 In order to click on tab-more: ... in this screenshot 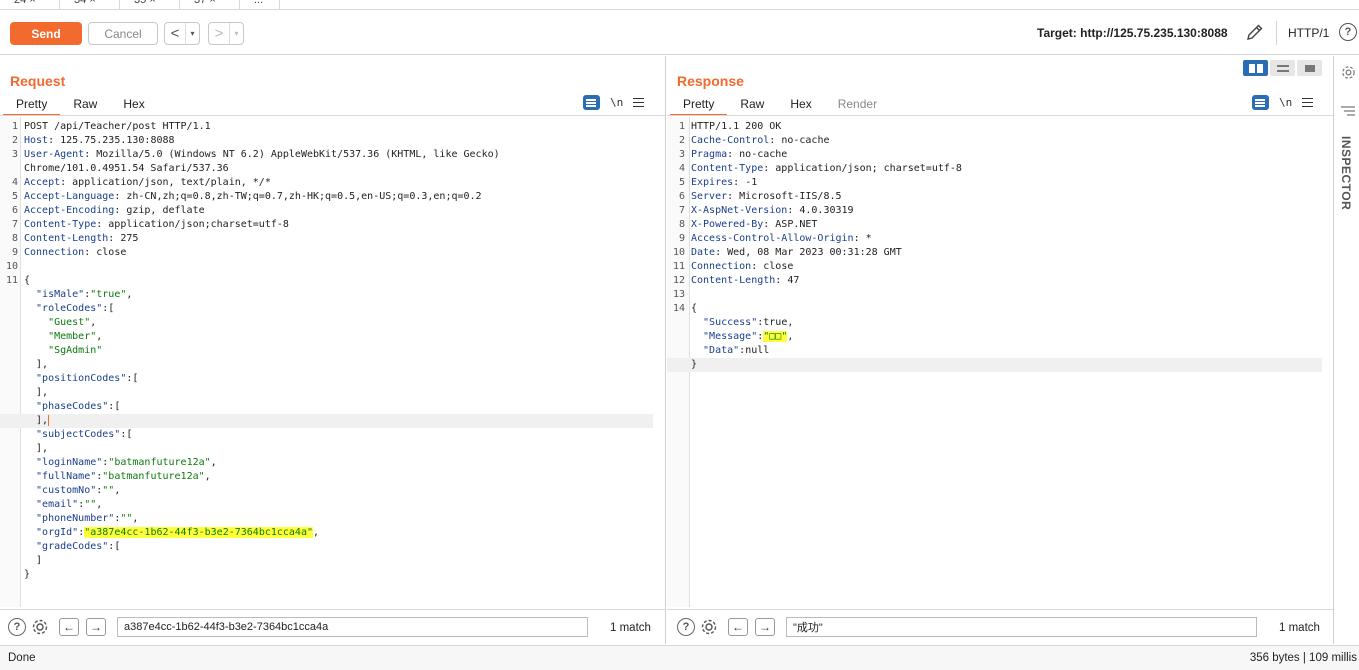, I will do `click(260, 4)`.